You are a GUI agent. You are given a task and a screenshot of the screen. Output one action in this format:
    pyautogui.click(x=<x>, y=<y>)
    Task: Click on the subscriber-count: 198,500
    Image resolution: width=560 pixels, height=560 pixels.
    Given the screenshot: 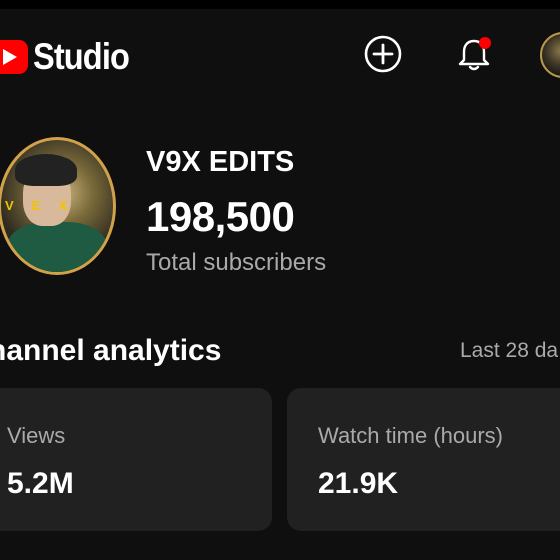 What is the action you would take?
    pyautogui.click(x=220, y=216)
    